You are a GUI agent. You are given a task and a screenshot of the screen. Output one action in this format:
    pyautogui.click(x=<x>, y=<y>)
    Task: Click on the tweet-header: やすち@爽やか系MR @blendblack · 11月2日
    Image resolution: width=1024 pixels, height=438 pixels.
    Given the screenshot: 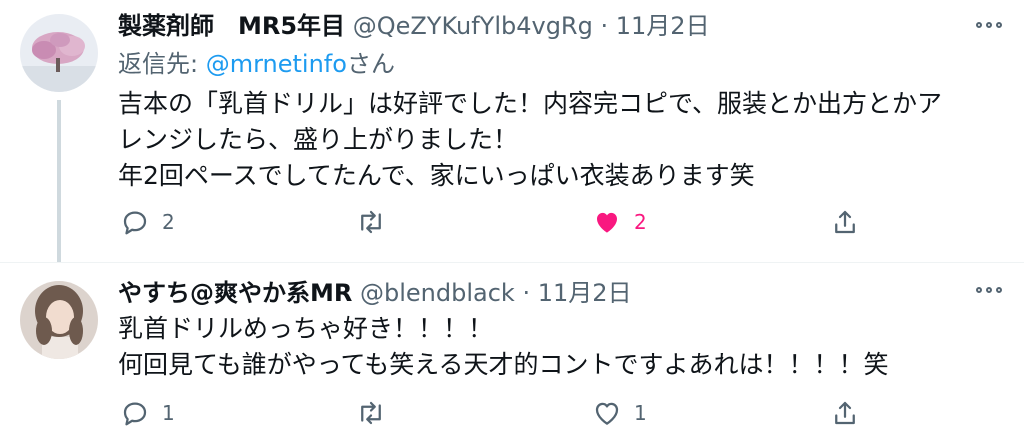 What is the action you would take?
    pyautogui.click(x=541, y=293)
    